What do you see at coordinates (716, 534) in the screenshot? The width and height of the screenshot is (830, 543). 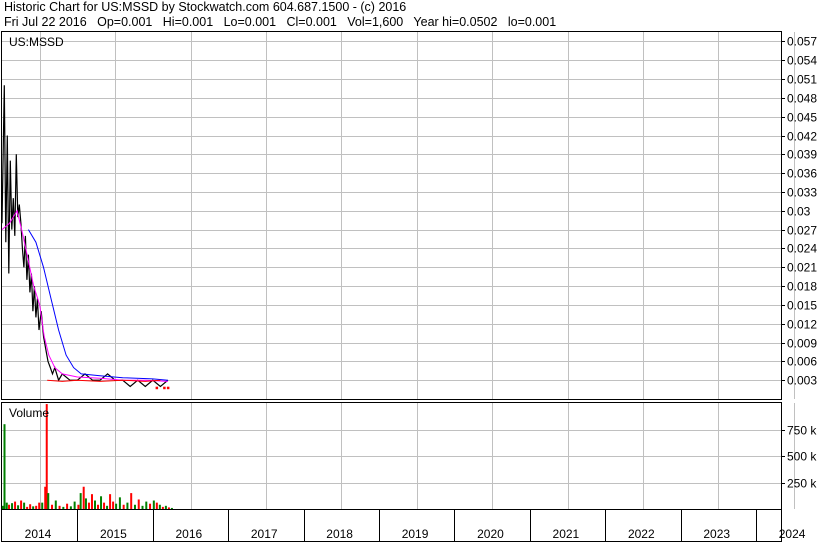 I see `x-axis-tick-label: 2023` at bounding box center [716, 534].